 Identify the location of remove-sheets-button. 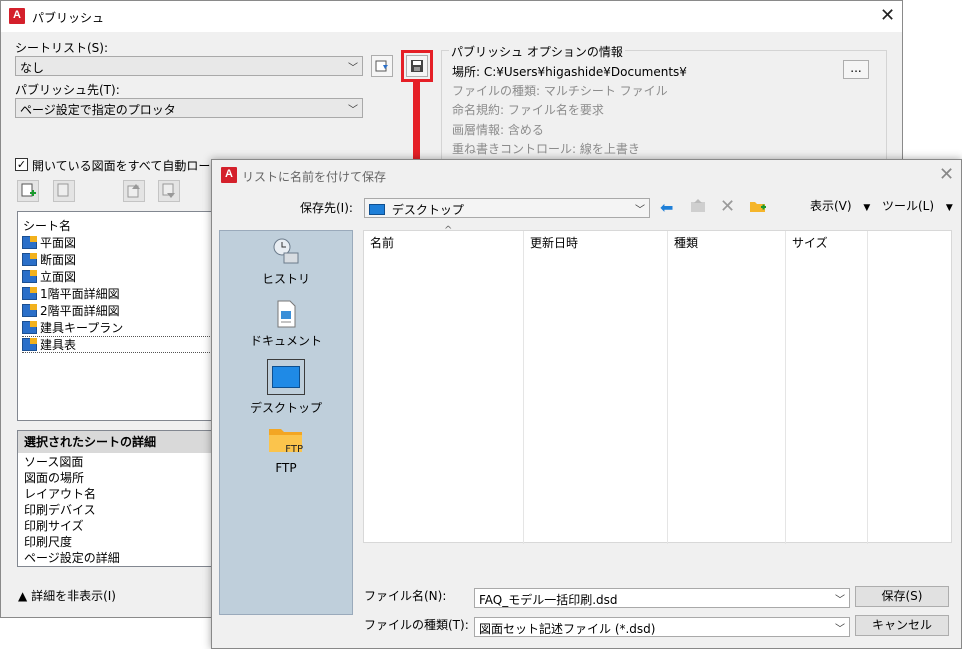
(64, 191).